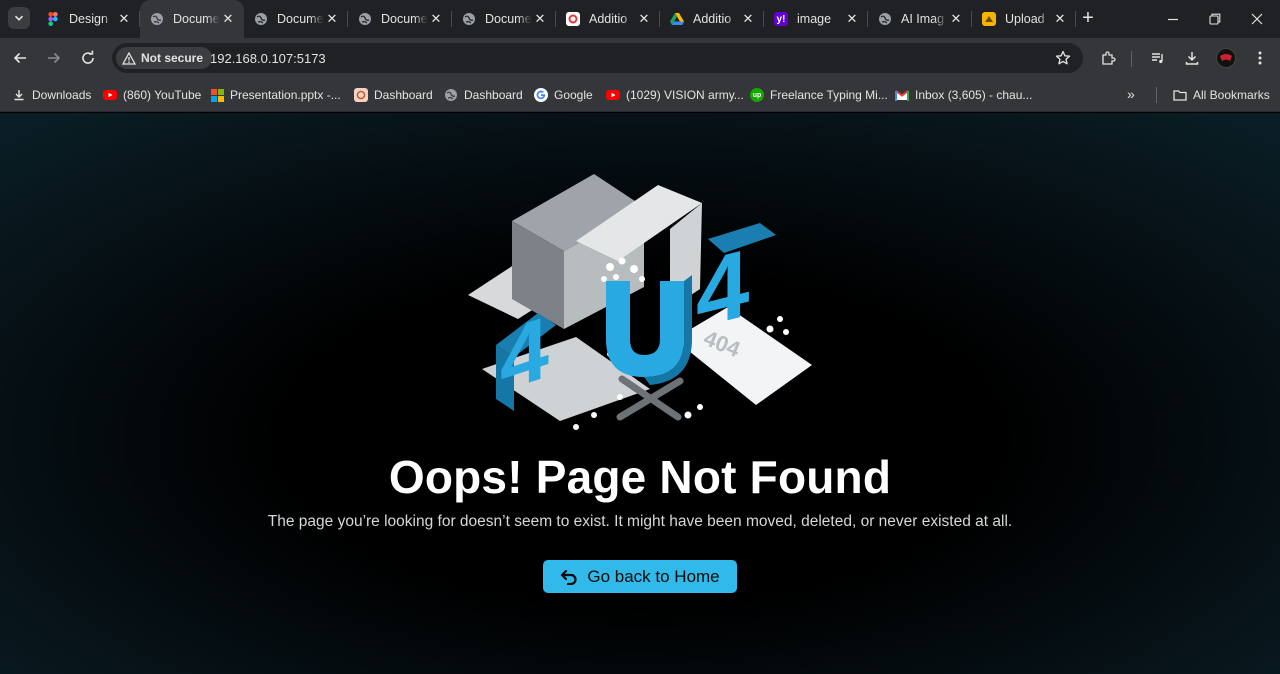 This screenshot has width=1280, height=674. What do you see at coordinates (268, 58) in the screenshot?
I see `url-text: 192.168.0.107:5173` at bounding box center [268, 58].